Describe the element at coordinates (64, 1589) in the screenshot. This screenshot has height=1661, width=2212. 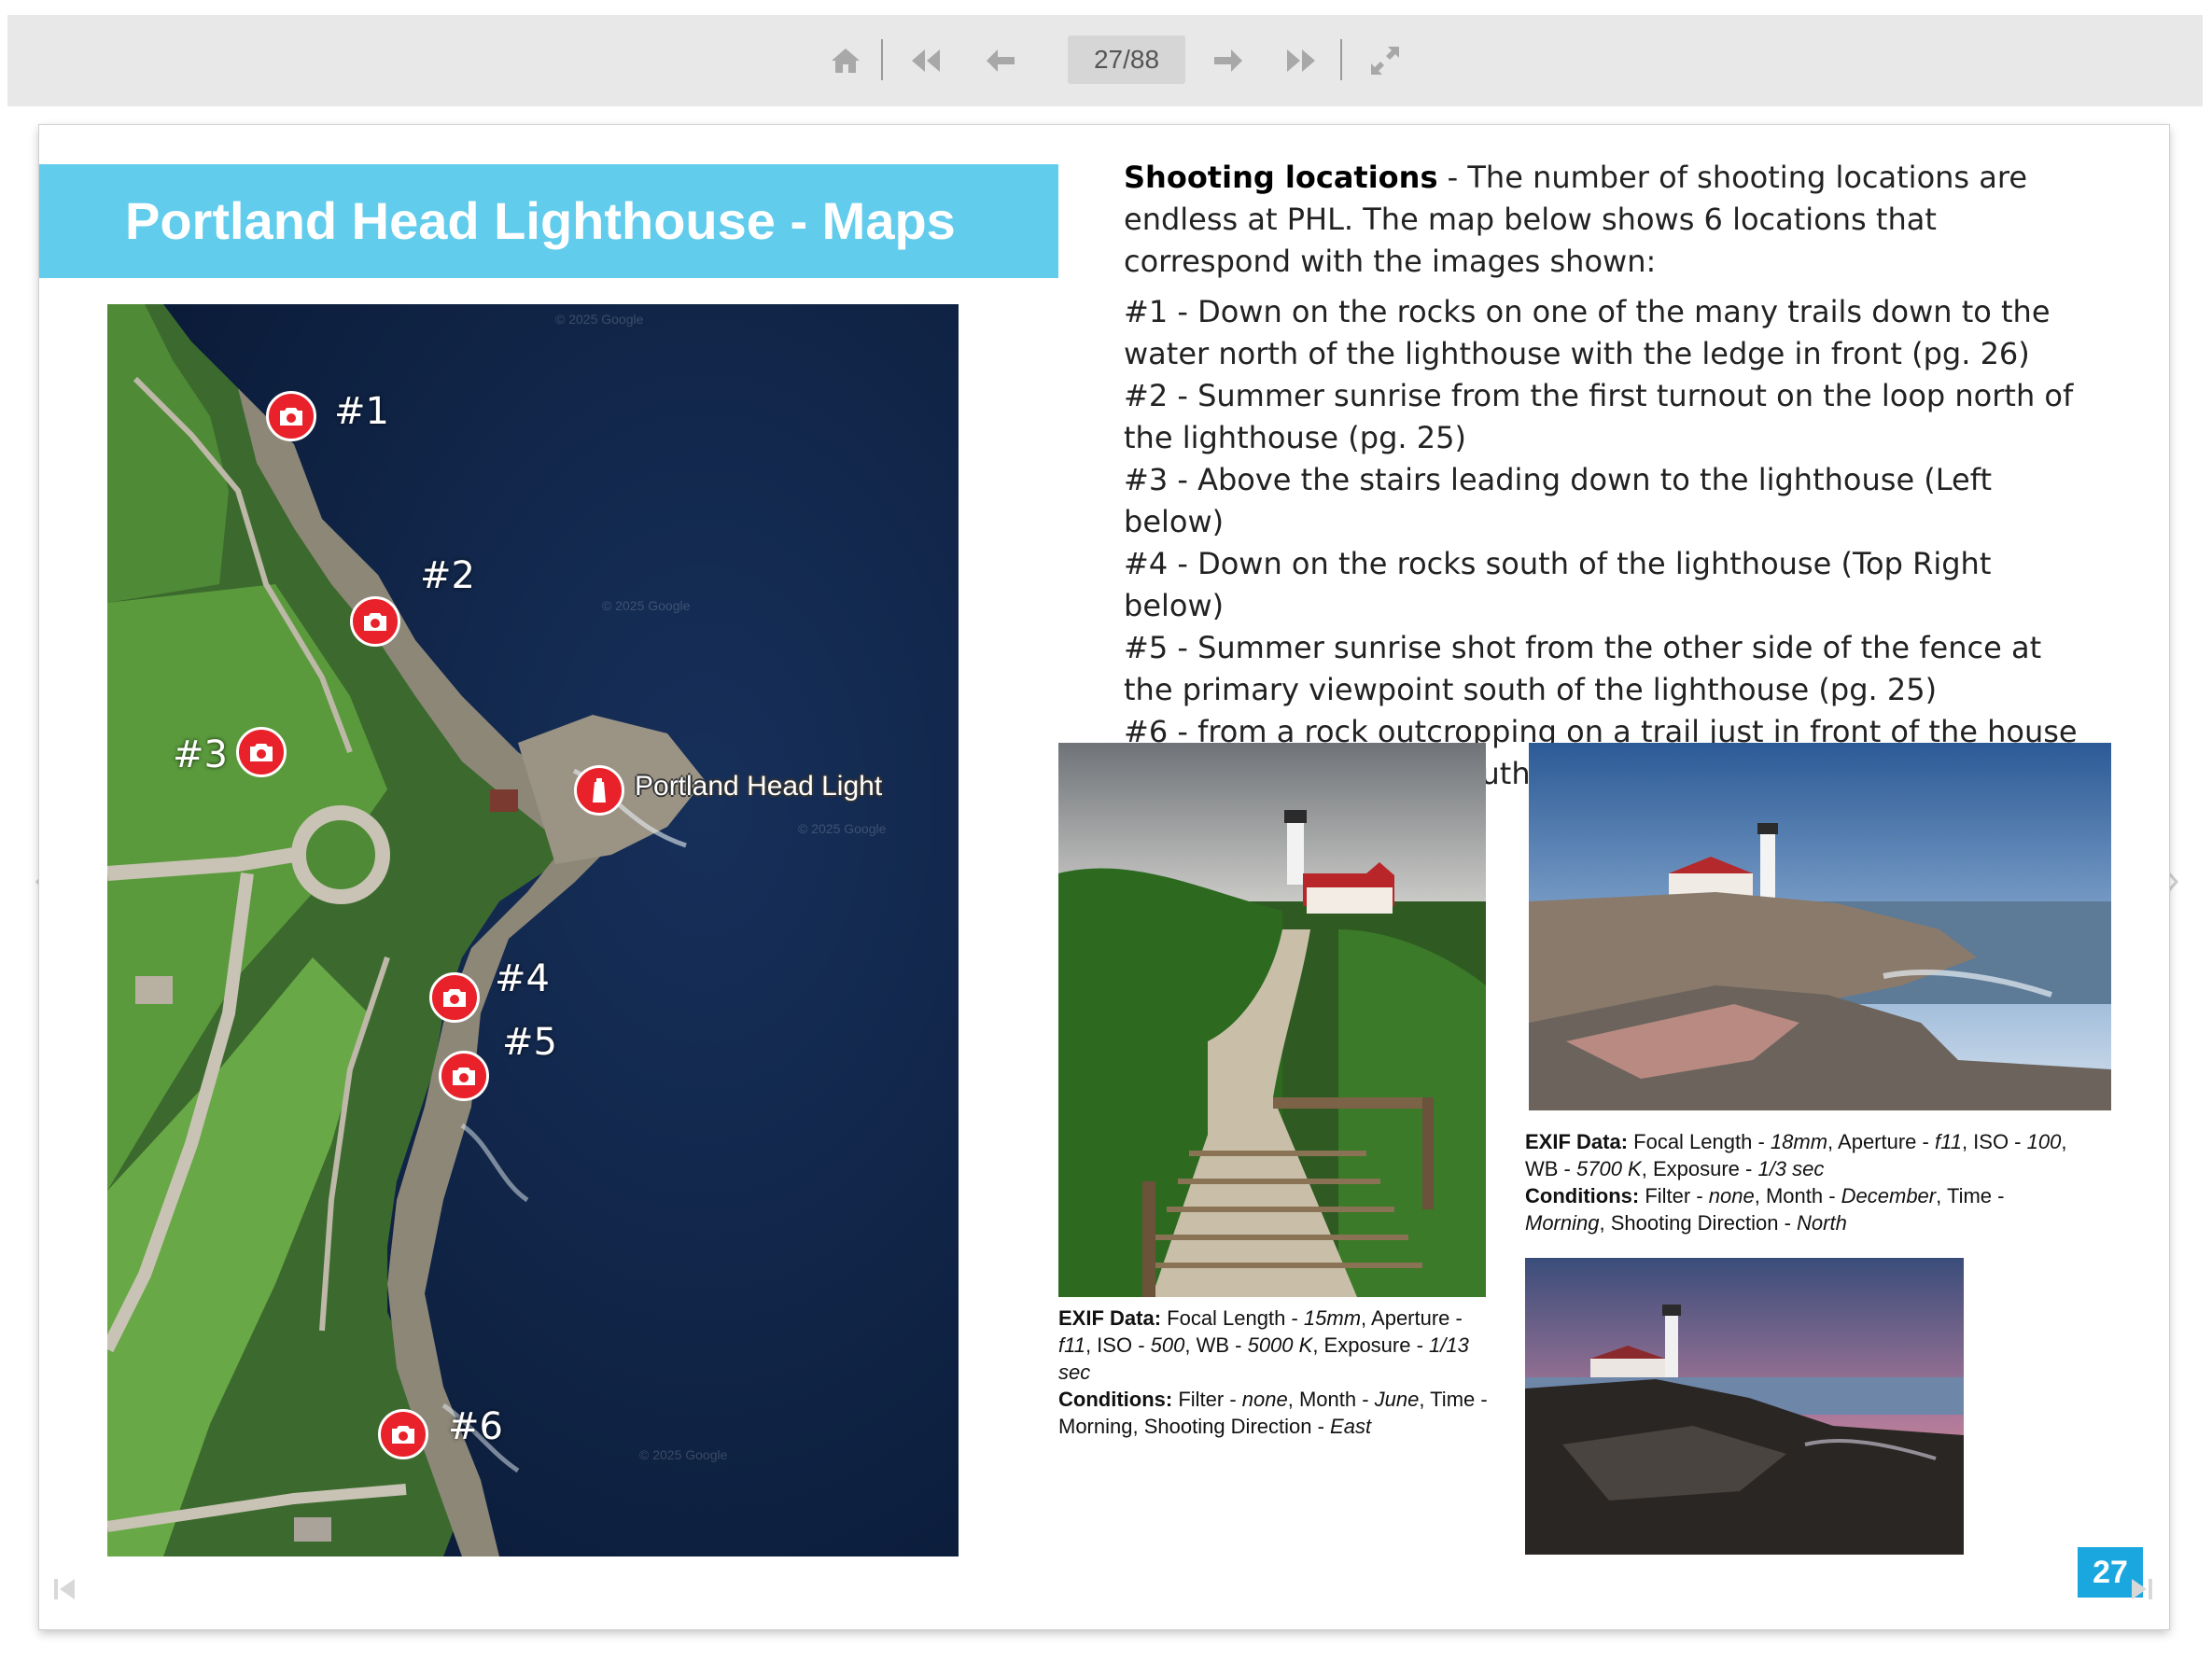
I see `first-page-corner-icon` at that location.